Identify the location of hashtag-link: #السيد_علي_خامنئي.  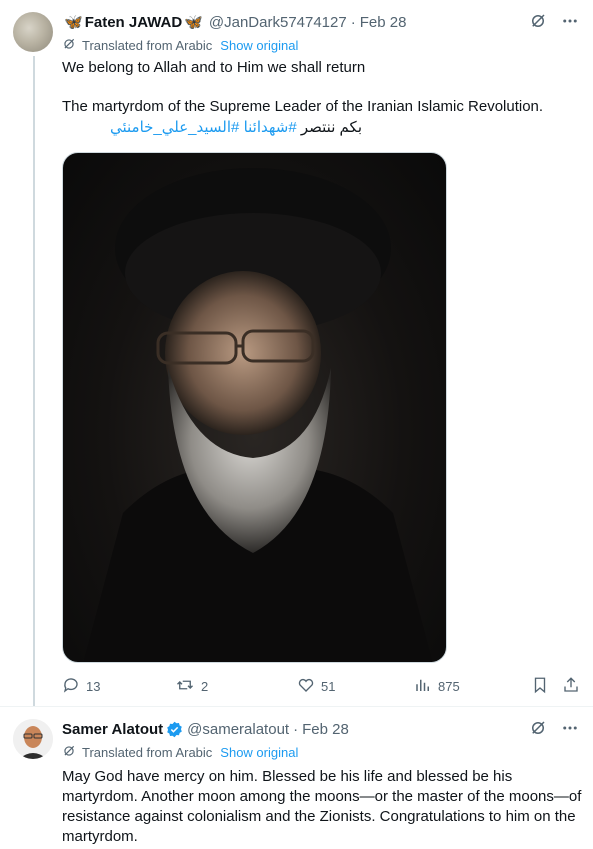
(174, 127).